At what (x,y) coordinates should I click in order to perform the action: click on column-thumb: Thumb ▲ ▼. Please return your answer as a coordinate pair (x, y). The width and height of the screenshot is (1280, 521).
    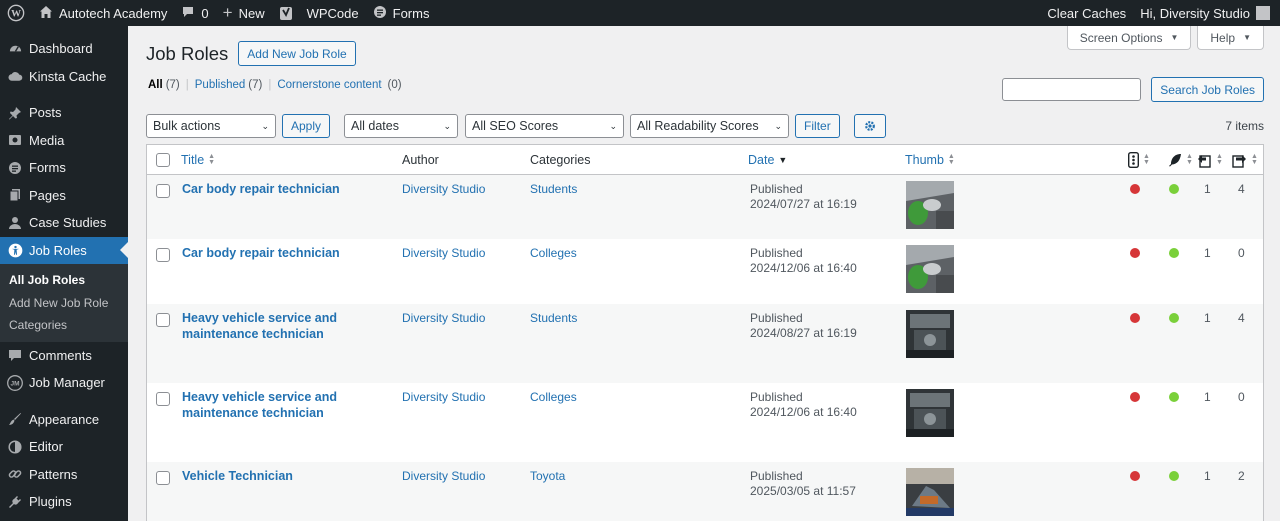
    Looking at the image, I should click on (930, 160).